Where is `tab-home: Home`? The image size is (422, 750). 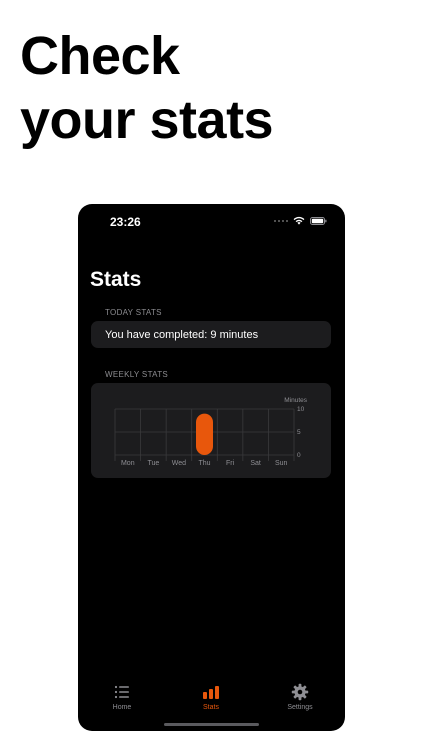 tab-home: Home is located at coordinates (122, 697).